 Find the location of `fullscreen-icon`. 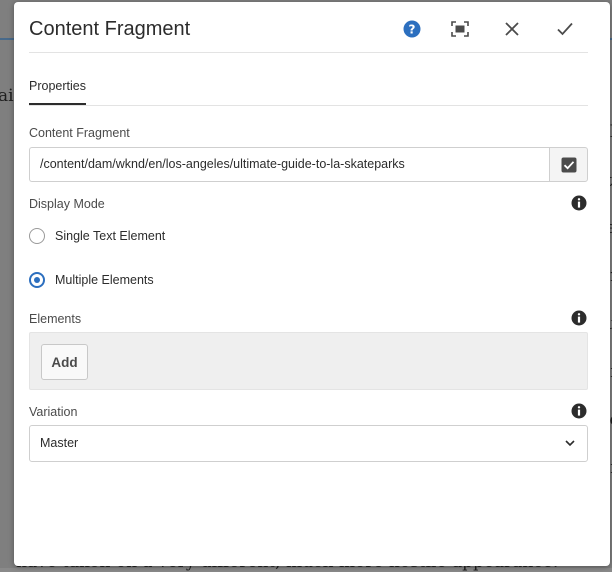

fullscreen-icon is located at coordinates (460, 29).